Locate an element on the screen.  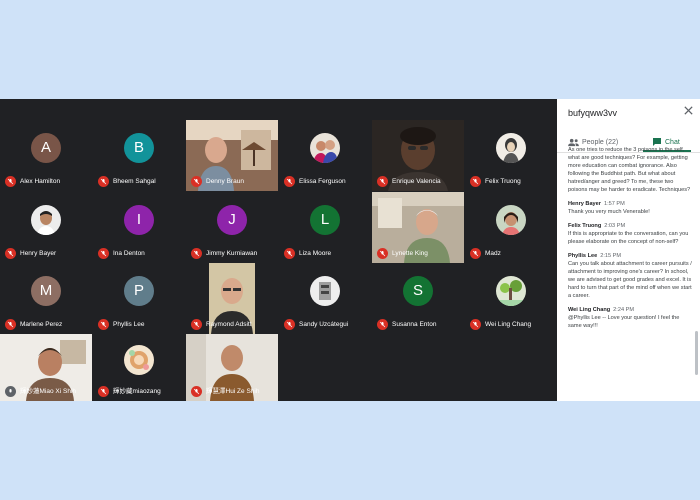
participant-tile: L Liza Moore is located at coordinates (325, 227).